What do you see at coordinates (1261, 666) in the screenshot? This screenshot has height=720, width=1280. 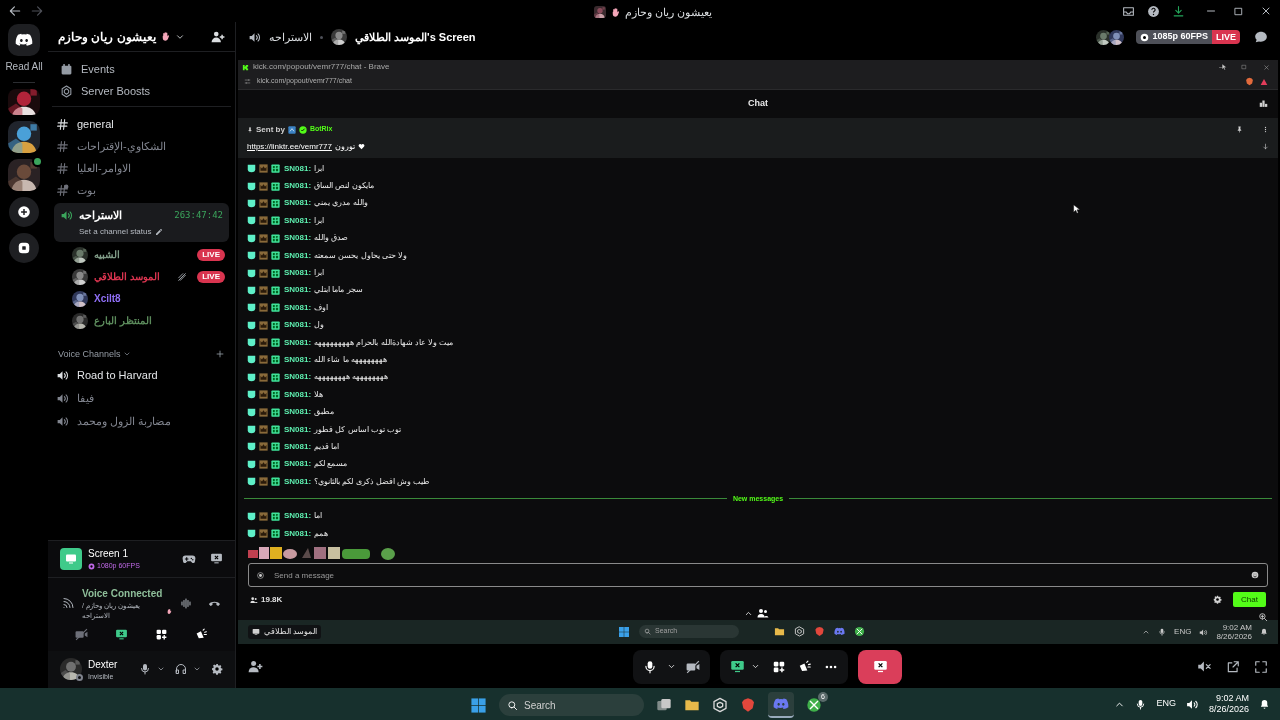 I see `fullscreen-icon` at bounding box center [1261, 666].